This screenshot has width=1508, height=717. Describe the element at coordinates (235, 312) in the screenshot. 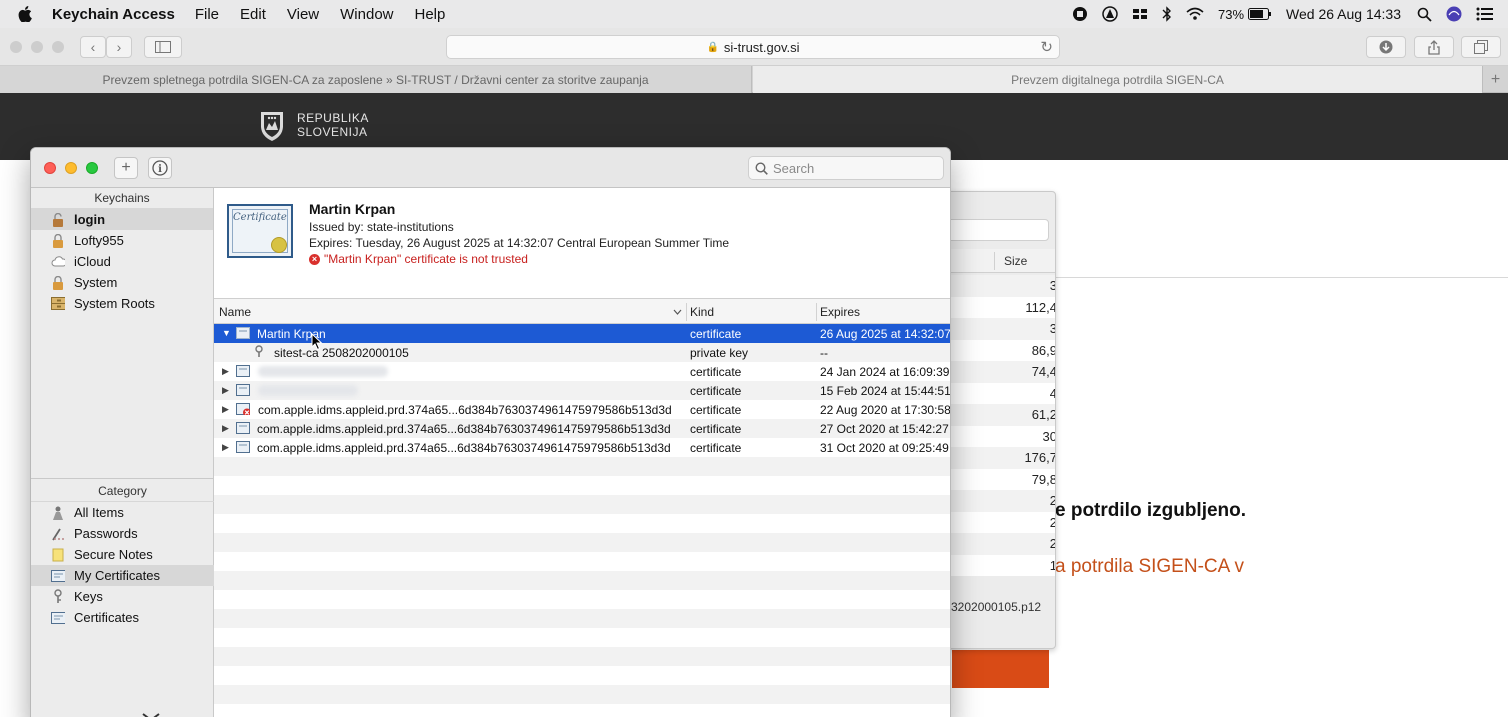

I see `name-column-header: Name` at that location.